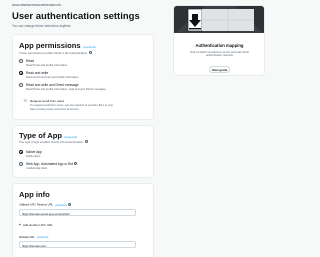  I want to click on option-native-app-description: Public client, so click(33, 156).